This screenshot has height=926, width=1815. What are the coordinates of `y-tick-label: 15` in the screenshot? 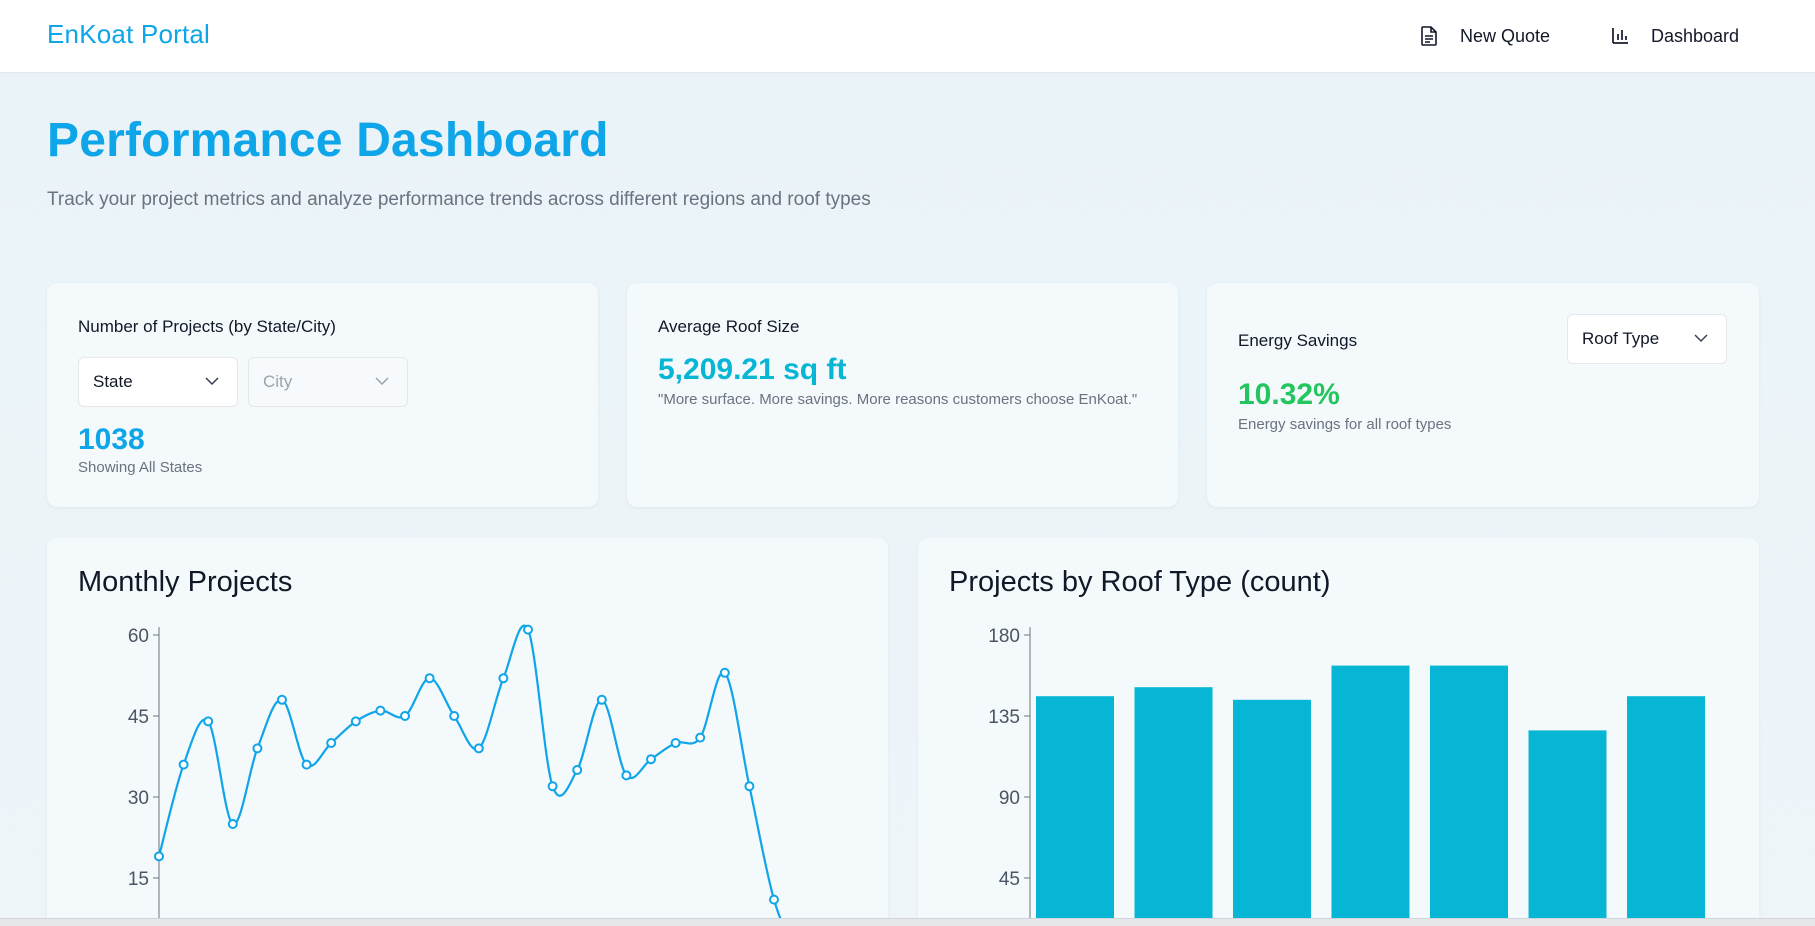 It's located at (138, 879).